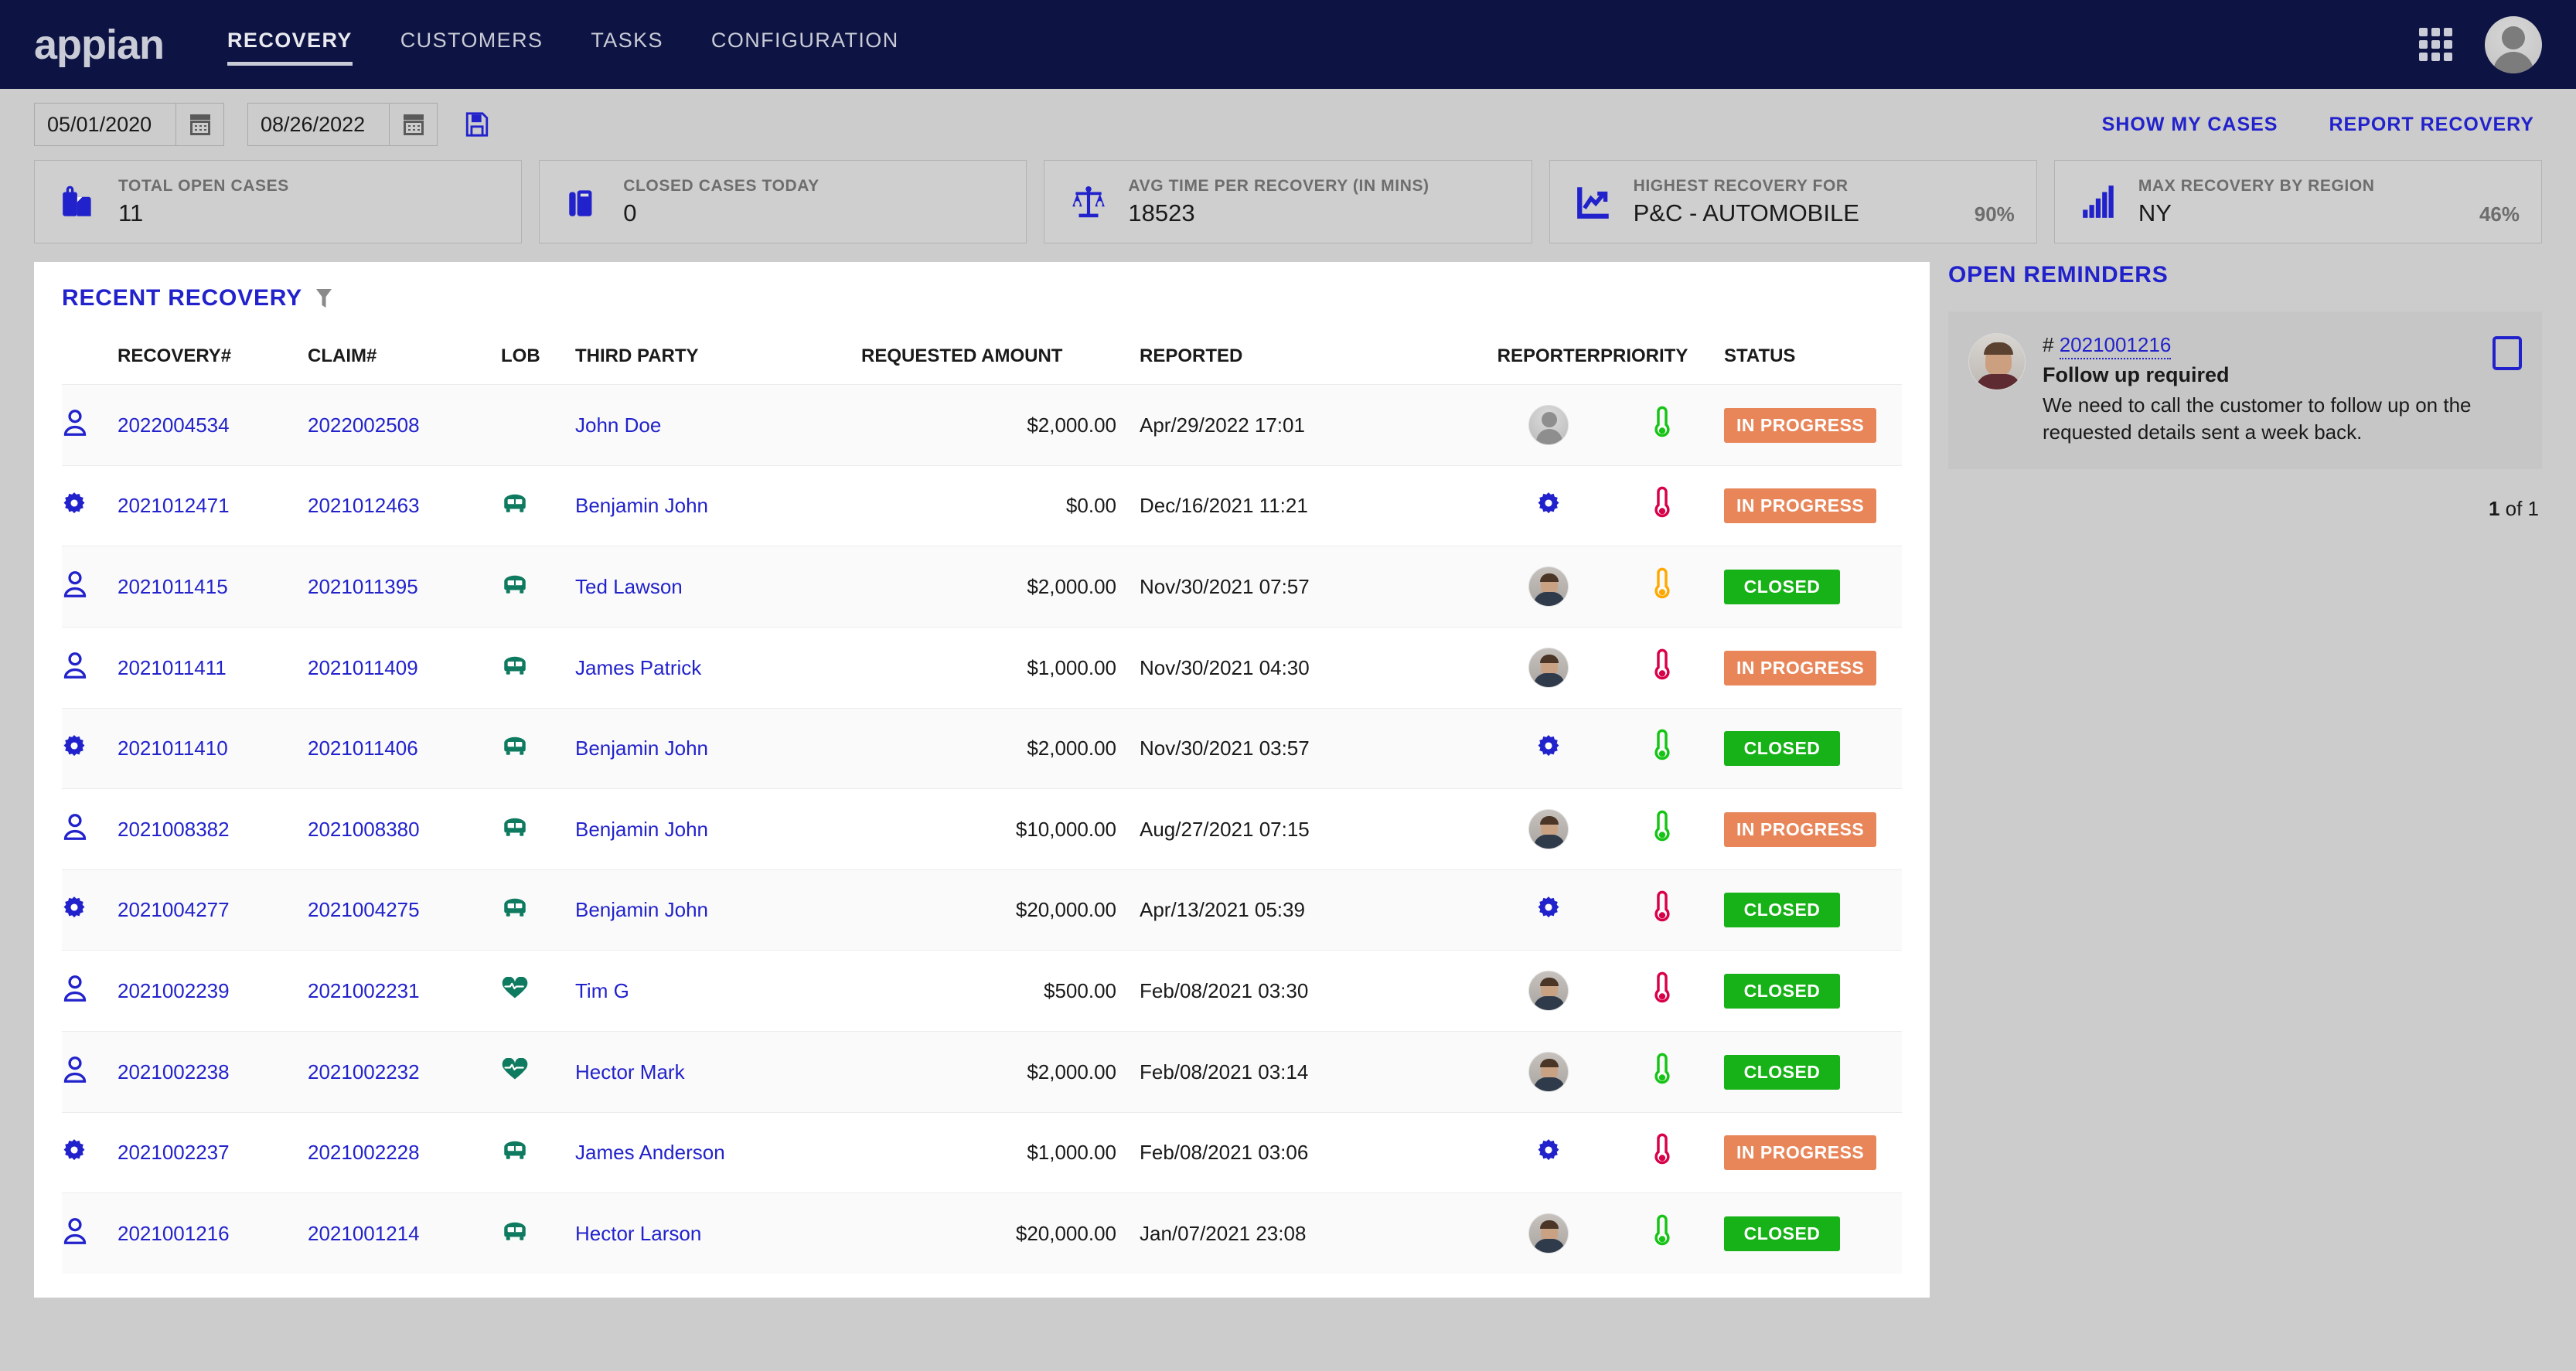  I want to click on recovery-number-link: 2021008382, so click(174, 829).